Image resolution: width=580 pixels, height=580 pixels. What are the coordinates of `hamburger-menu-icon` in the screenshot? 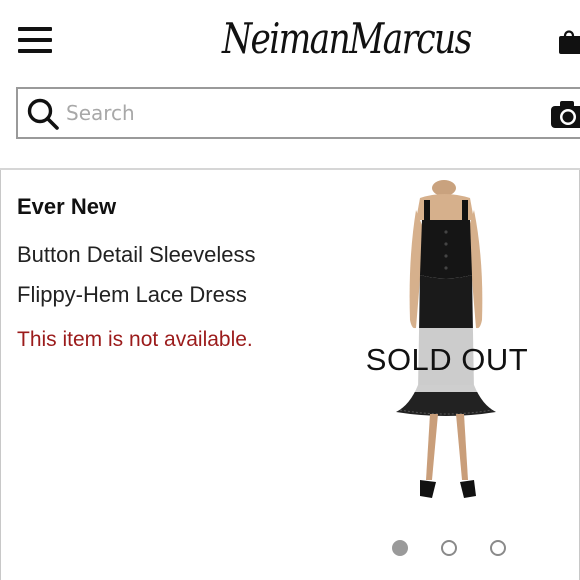 It's located at (35, 41).